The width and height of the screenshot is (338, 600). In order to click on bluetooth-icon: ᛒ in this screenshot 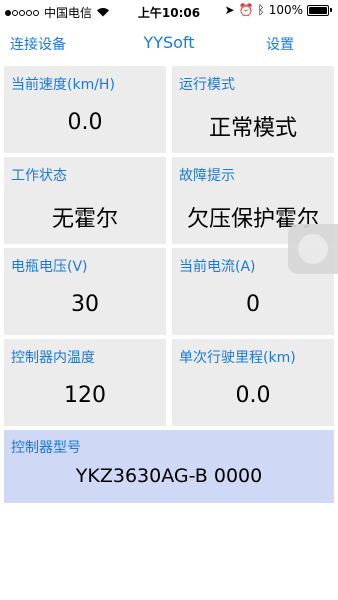, I will do `click(261, 10)`.